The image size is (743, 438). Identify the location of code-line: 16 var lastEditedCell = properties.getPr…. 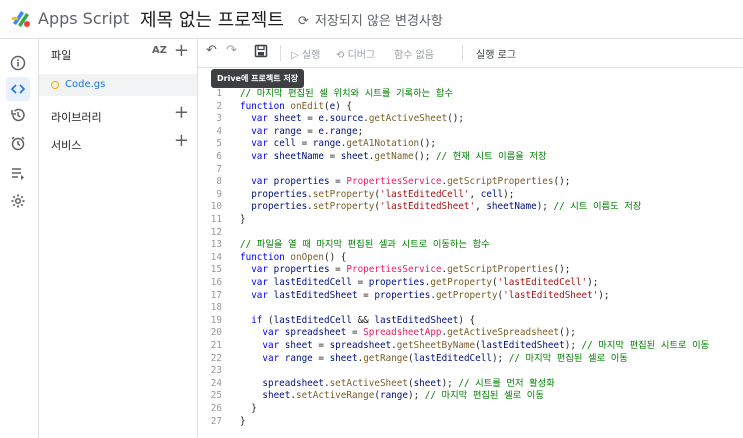
(470, 282).